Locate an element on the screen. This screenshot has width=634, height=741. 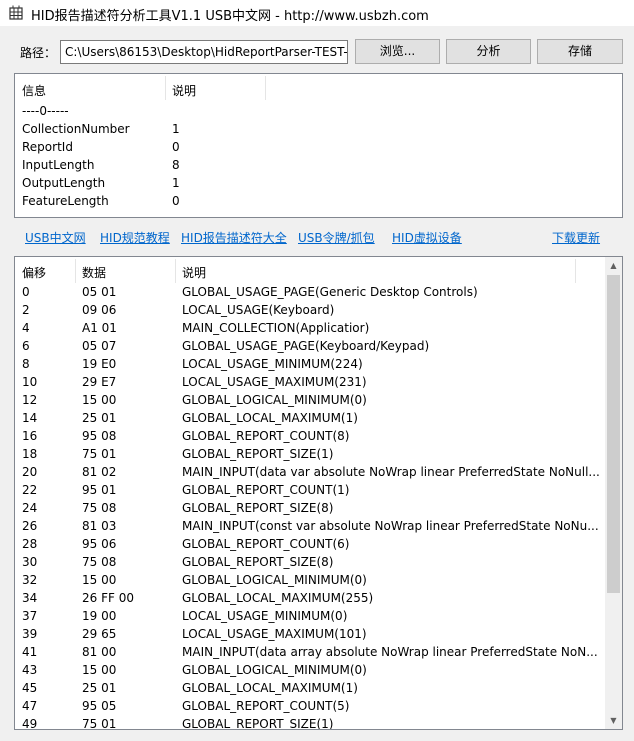
table-row: 14 25 01 GLOBAL_LOCAL_MAXIMUM(1) is located at coordinates (311, 418).